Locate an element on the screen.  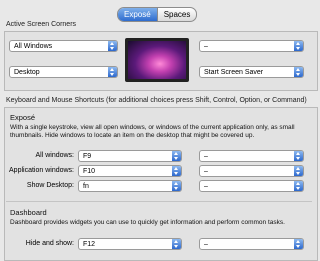
tab-expose: Exposé is located at coordinates (137, 14).